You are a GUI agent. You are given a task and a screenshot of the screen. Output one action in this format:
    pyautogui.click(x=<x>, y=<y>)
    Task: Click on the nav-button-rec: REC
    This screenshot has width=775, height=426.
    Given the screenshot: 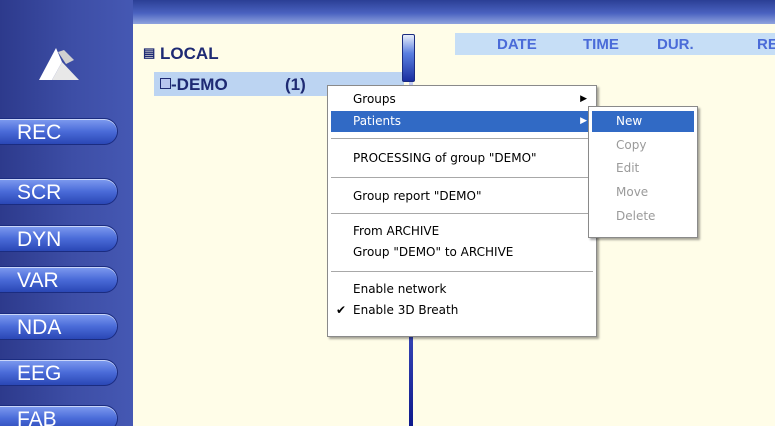 What is the action you would take?
    pyautogui.click(x=59, y=131)
    